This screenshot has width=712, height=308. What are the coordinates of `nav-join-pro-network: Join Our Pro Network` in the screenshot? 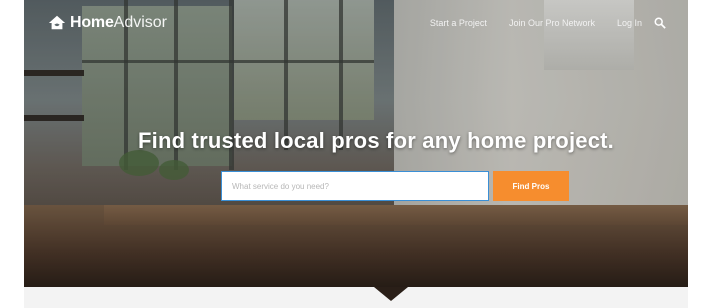 It's located at (552, 23).